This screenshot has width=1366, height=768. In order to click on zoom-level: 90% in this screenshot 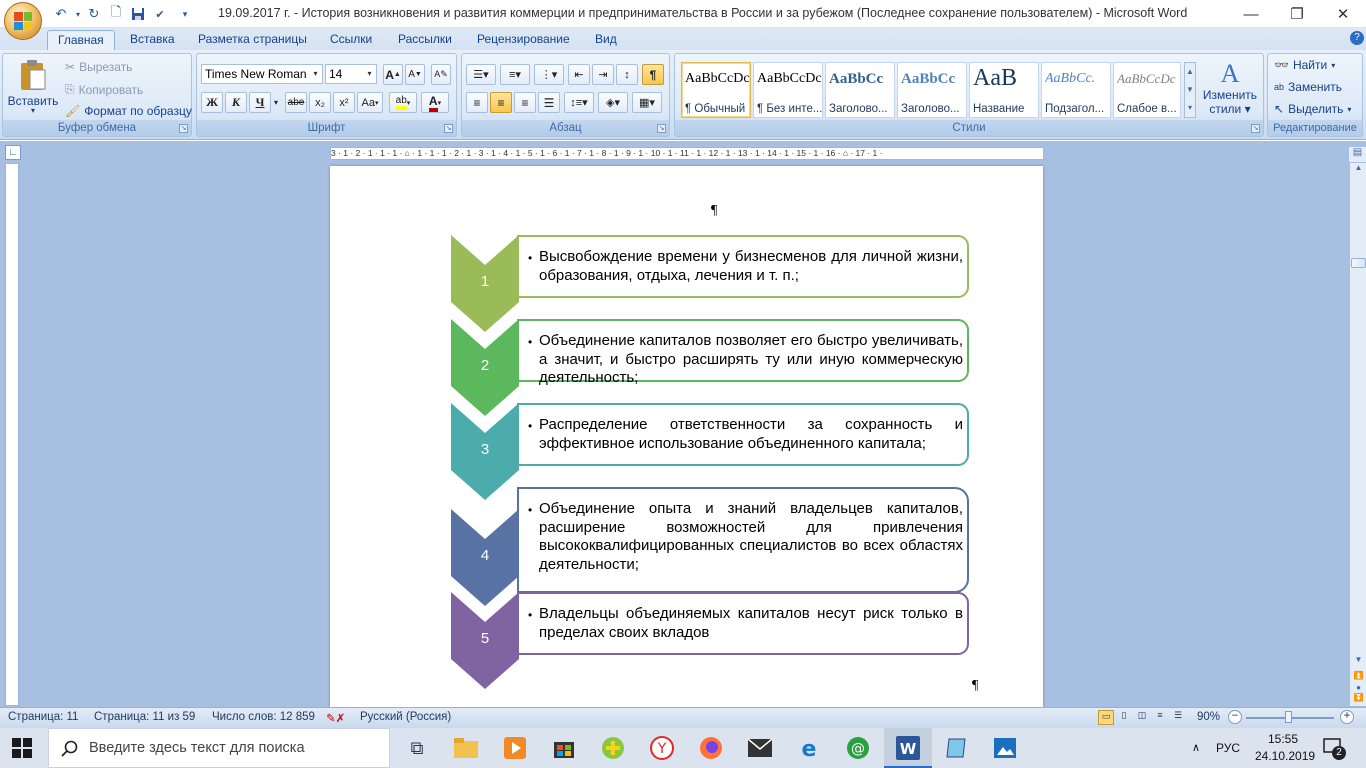, I will do `click(1208, 717)`.